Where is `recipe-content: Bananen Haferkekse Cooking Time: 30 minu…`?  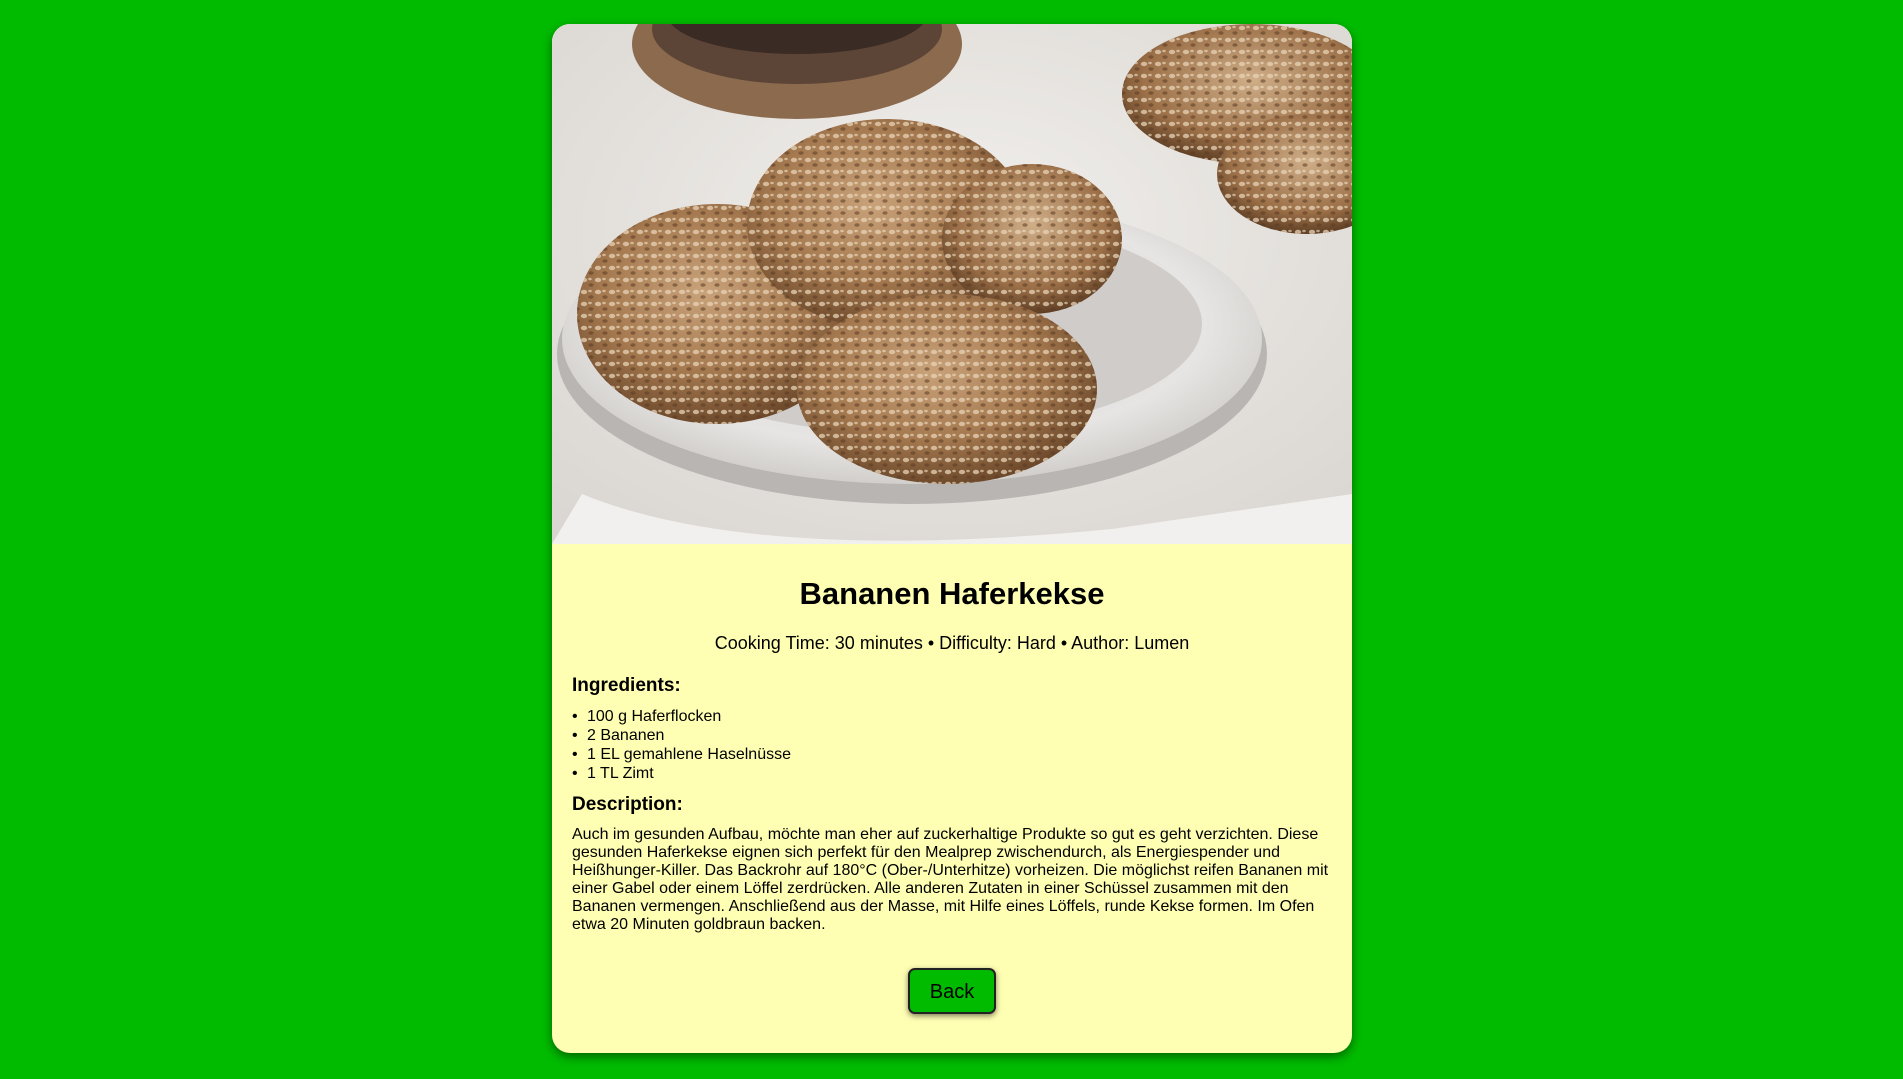
recipe-content: Bananen Haferkekse Cooking Time: 30 minu… is located at coordinates (952, 754).